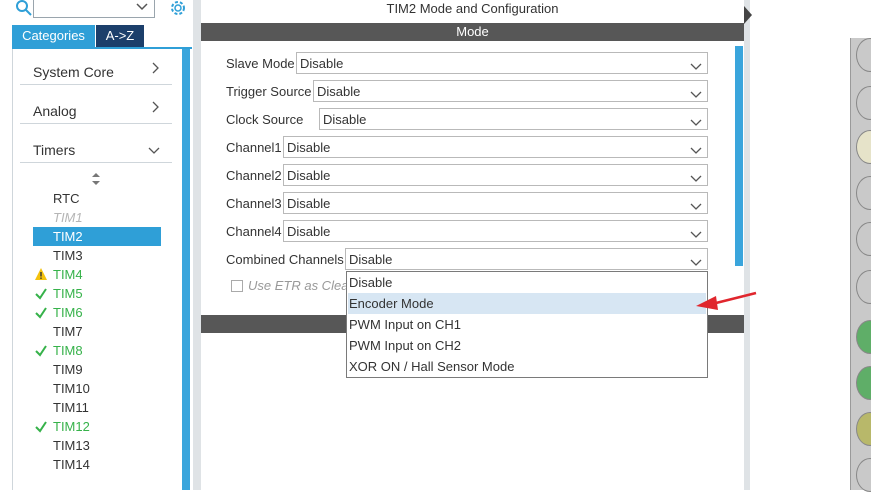 Image resolution: width=871 pixels, height=492 pixels. What do you see at coordinates (96, 148) in the screenshot?
I see `category-timers: Timers` at bounding box center [96, 148].